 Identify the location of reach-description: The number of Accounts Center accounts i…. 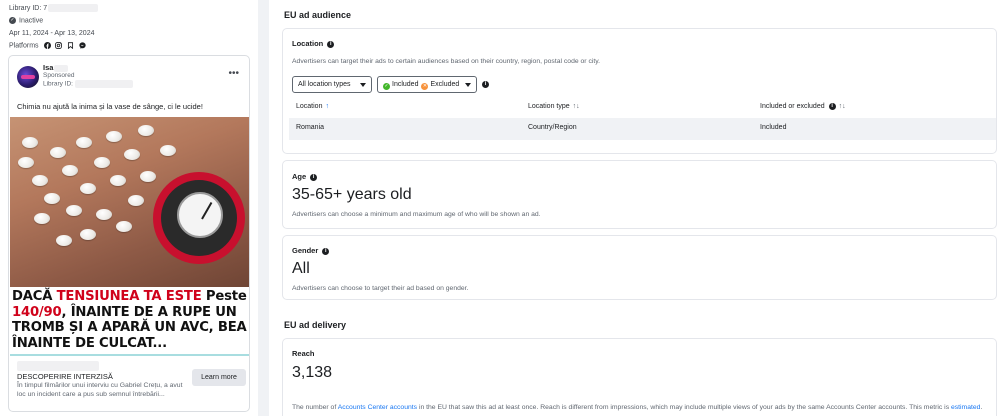
(637, 407).